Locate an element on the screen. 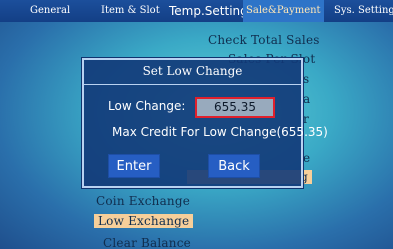 The width and height of the screenshot is (393, 249). menu-item-fragment-e: e is located at coordinates (306, 158).